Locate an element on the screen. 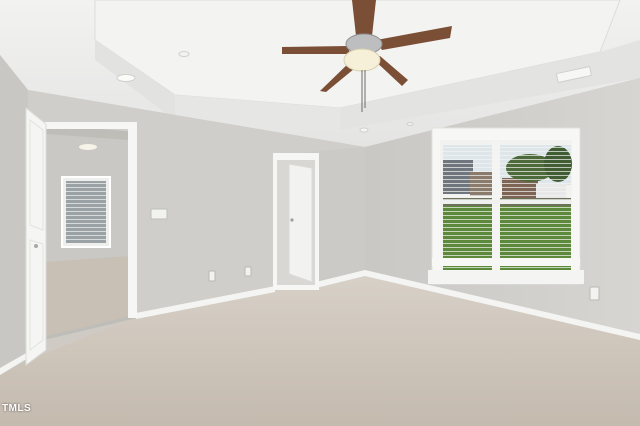 The height and width of the screenshot is (426, 640). center-doorway is located at coordinates (296, 221).